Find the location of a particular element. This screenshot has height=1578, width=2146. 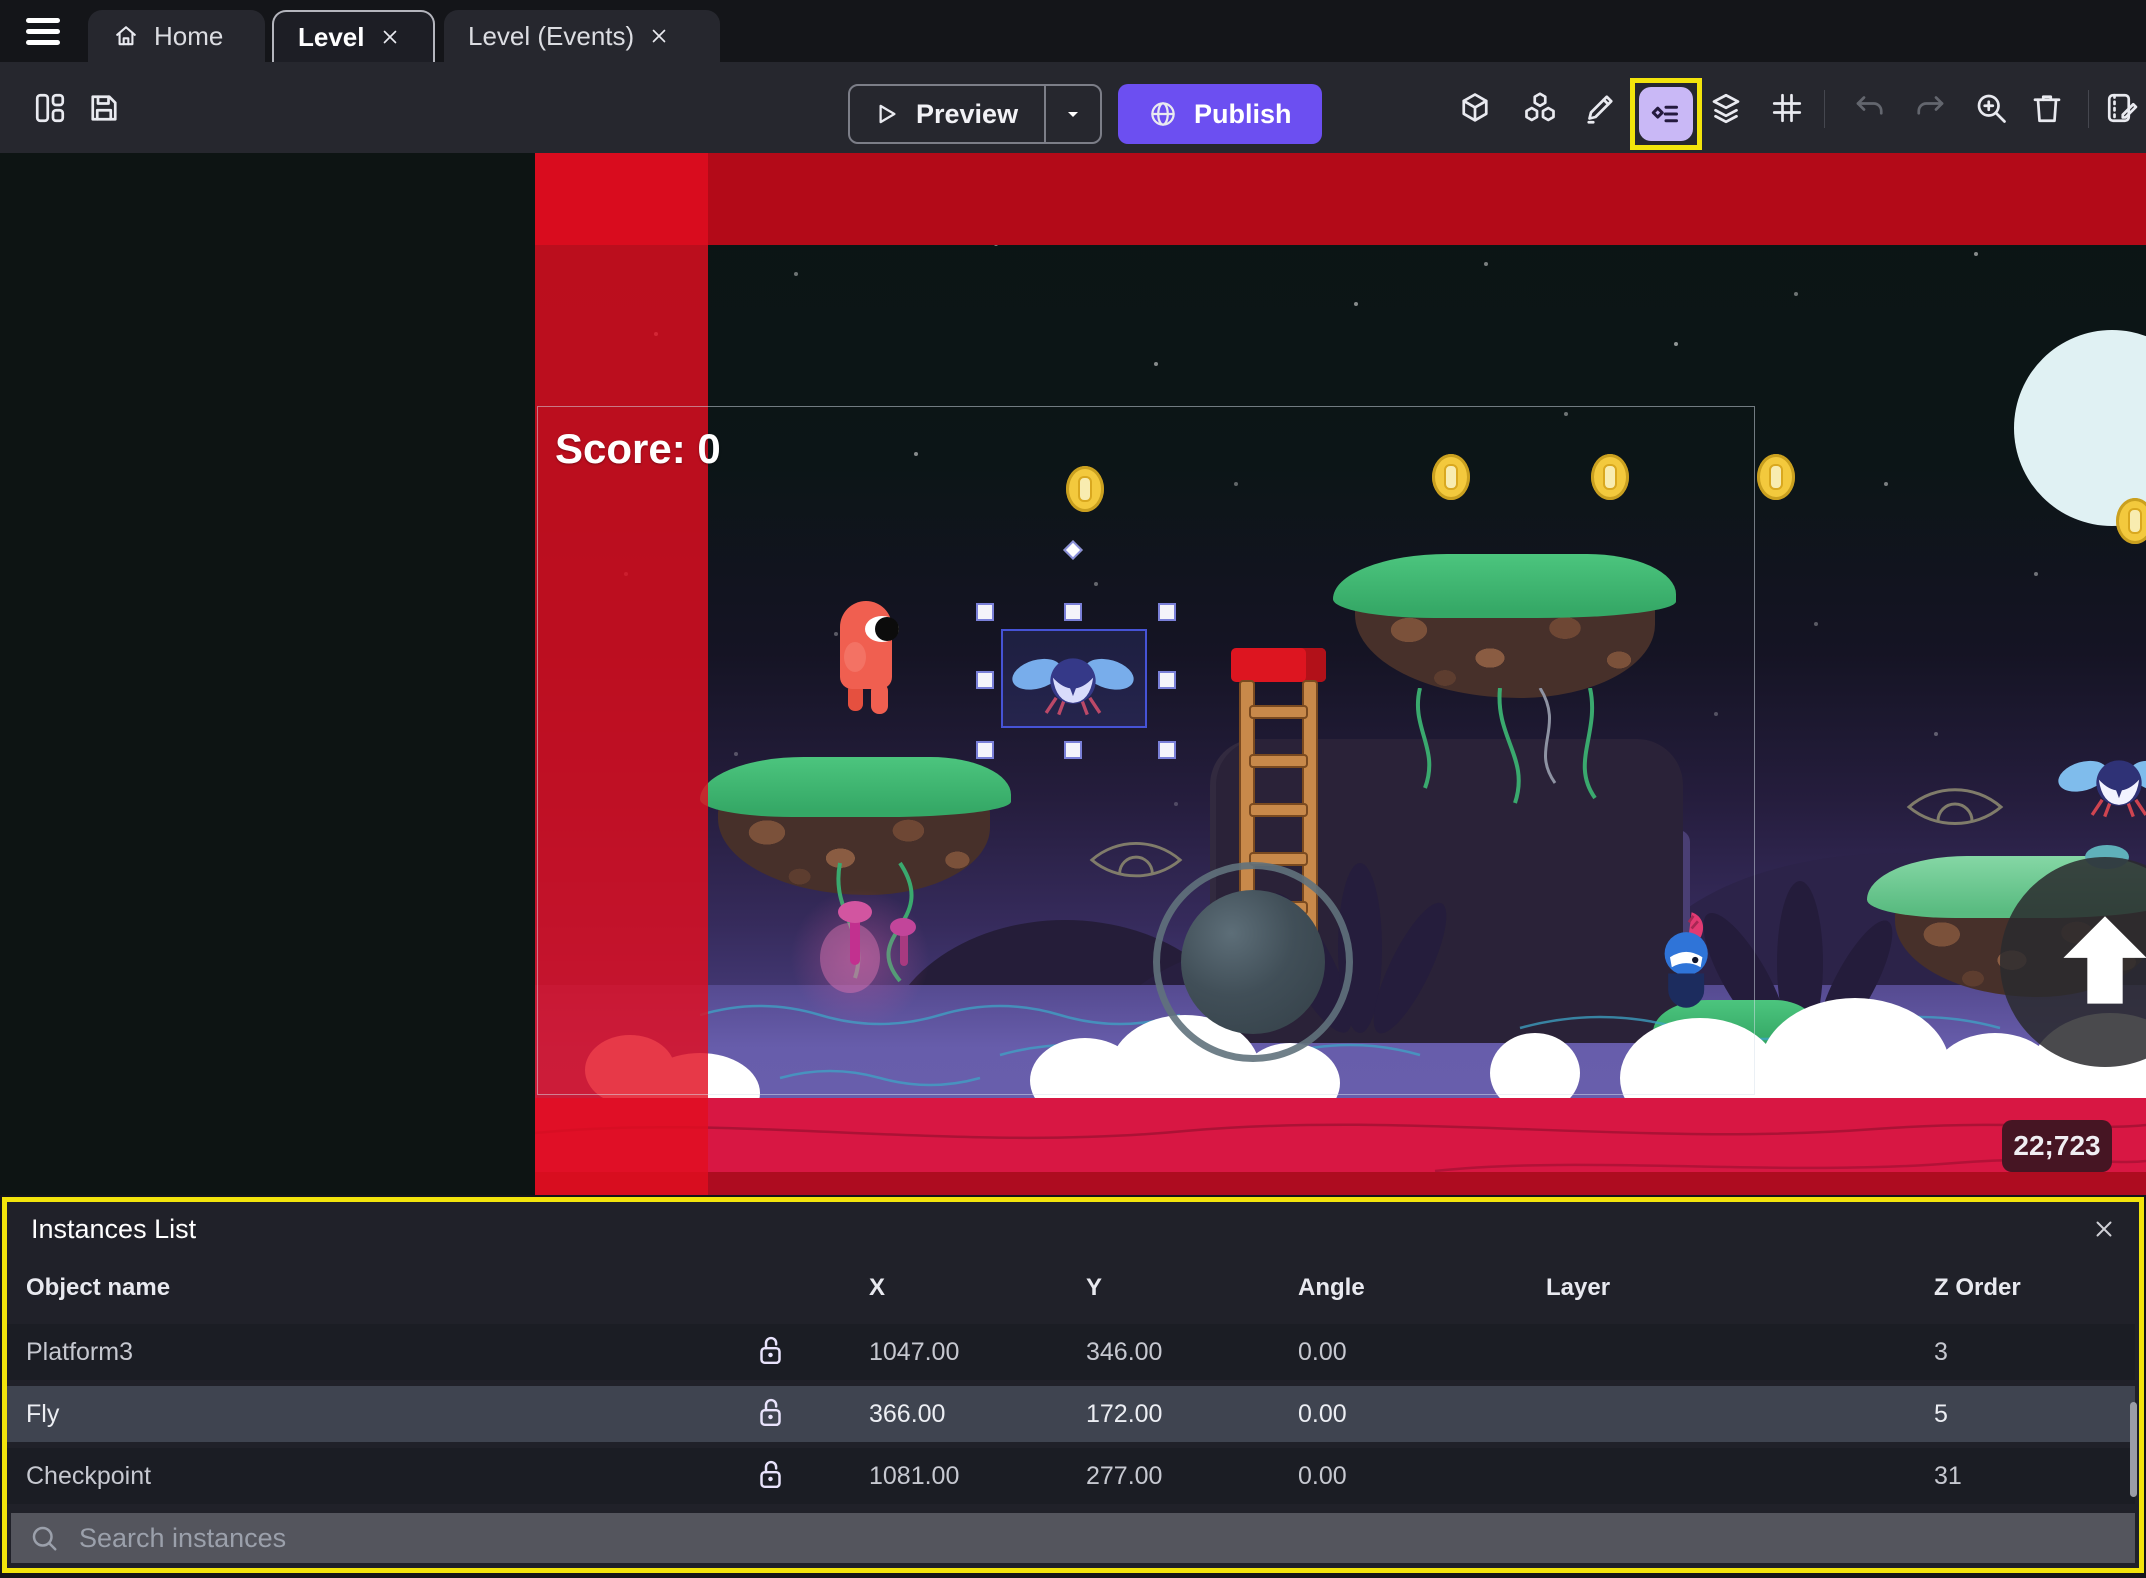

edit-document-icon is located at coordinates (2122, 108).